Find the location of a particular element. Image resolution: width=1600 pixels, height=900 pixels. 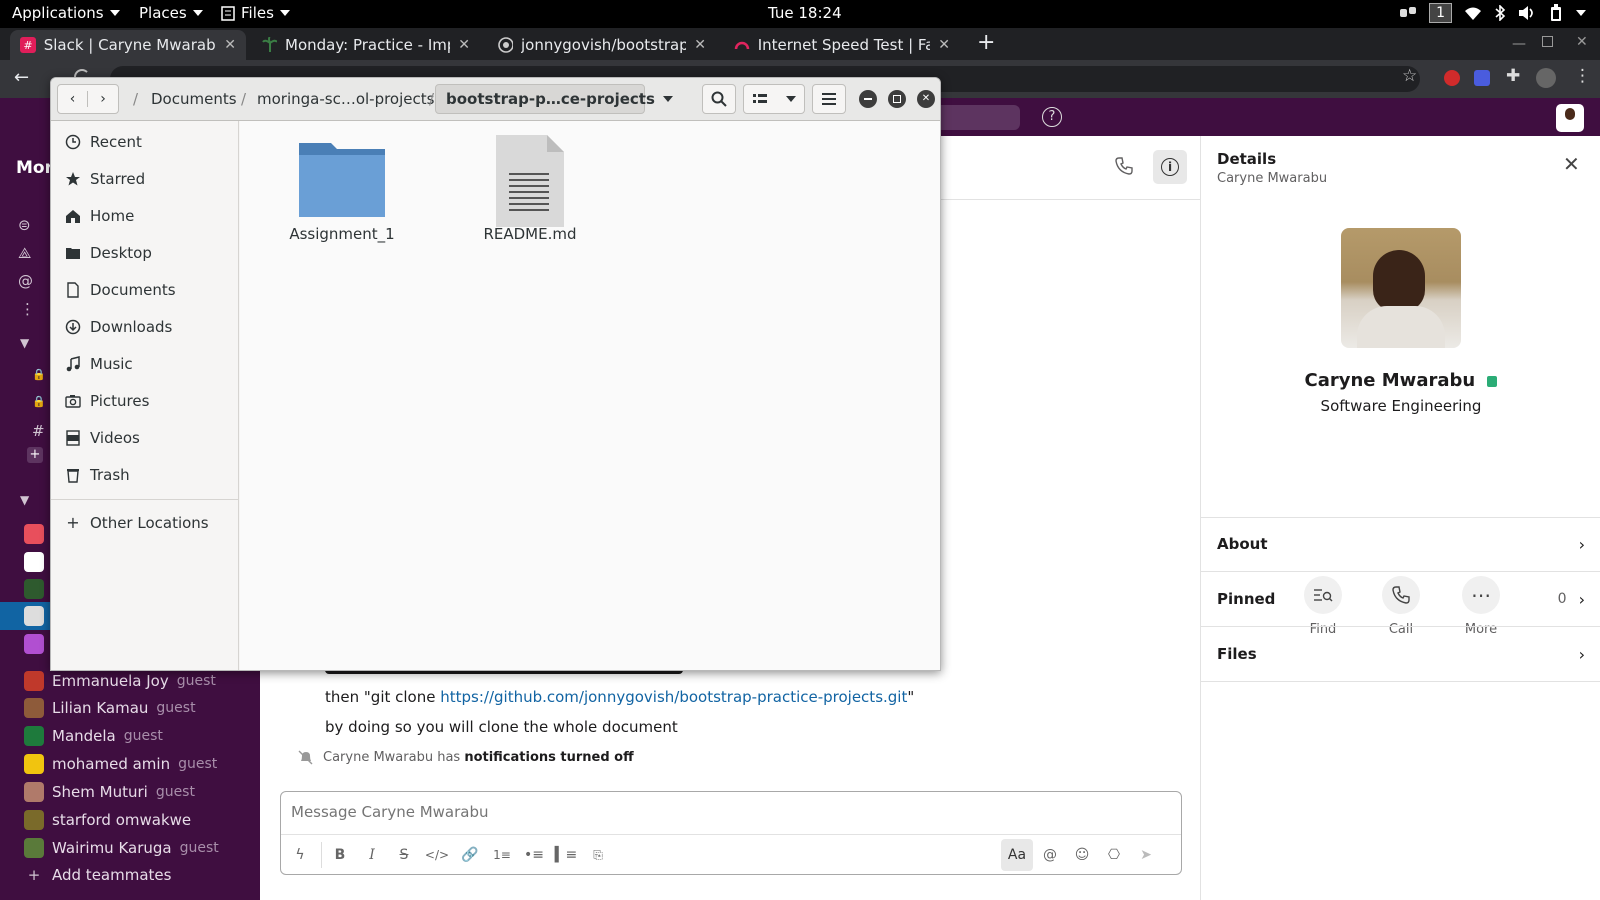

place-pictures: Pictures is located at coordinates (107, 401).